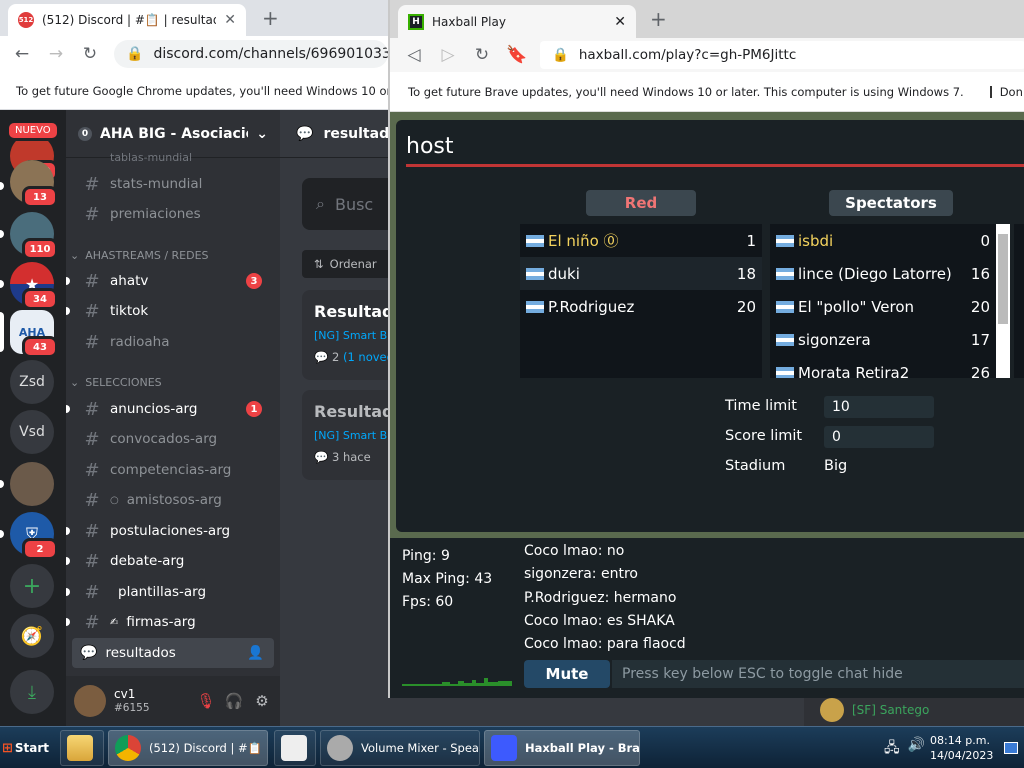 The width and height of the screenshot is (1024, 768). Describe the element at coordinates (174, 214) in the screenshot. I see `channel-premiaciones: # premiaciones` at that location.